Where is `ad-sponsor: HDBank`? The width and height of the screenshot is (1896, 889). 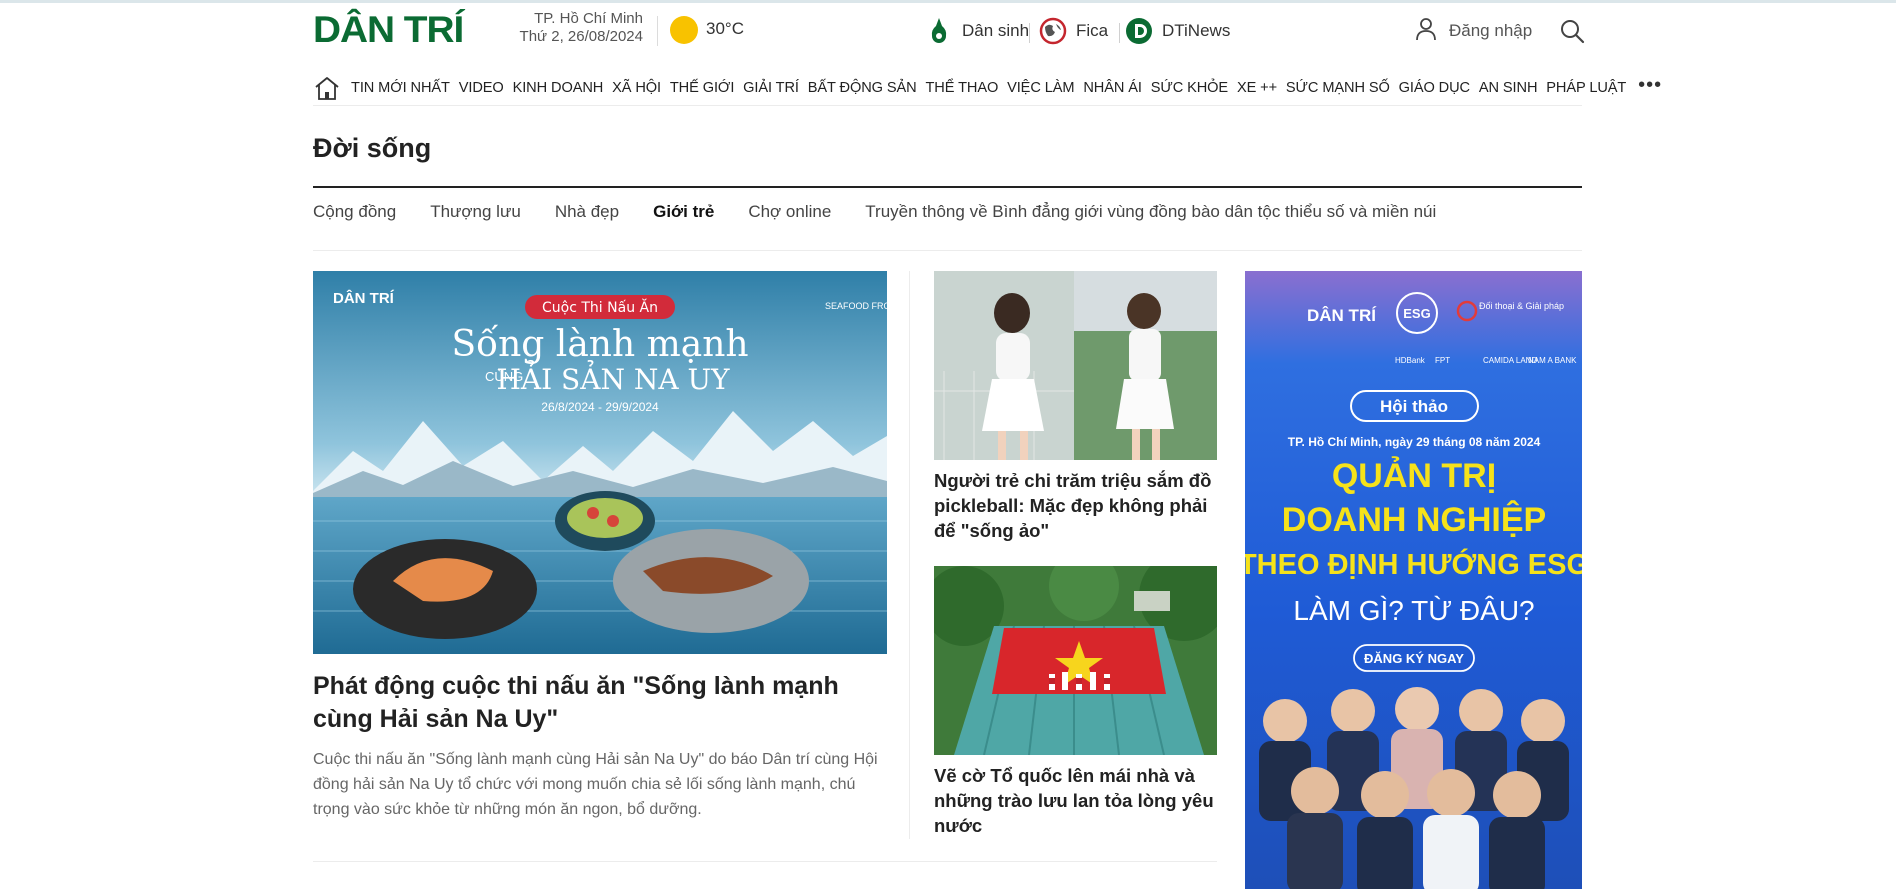
ad-sponsor: HDBank is located at coordinates (1410, 360).